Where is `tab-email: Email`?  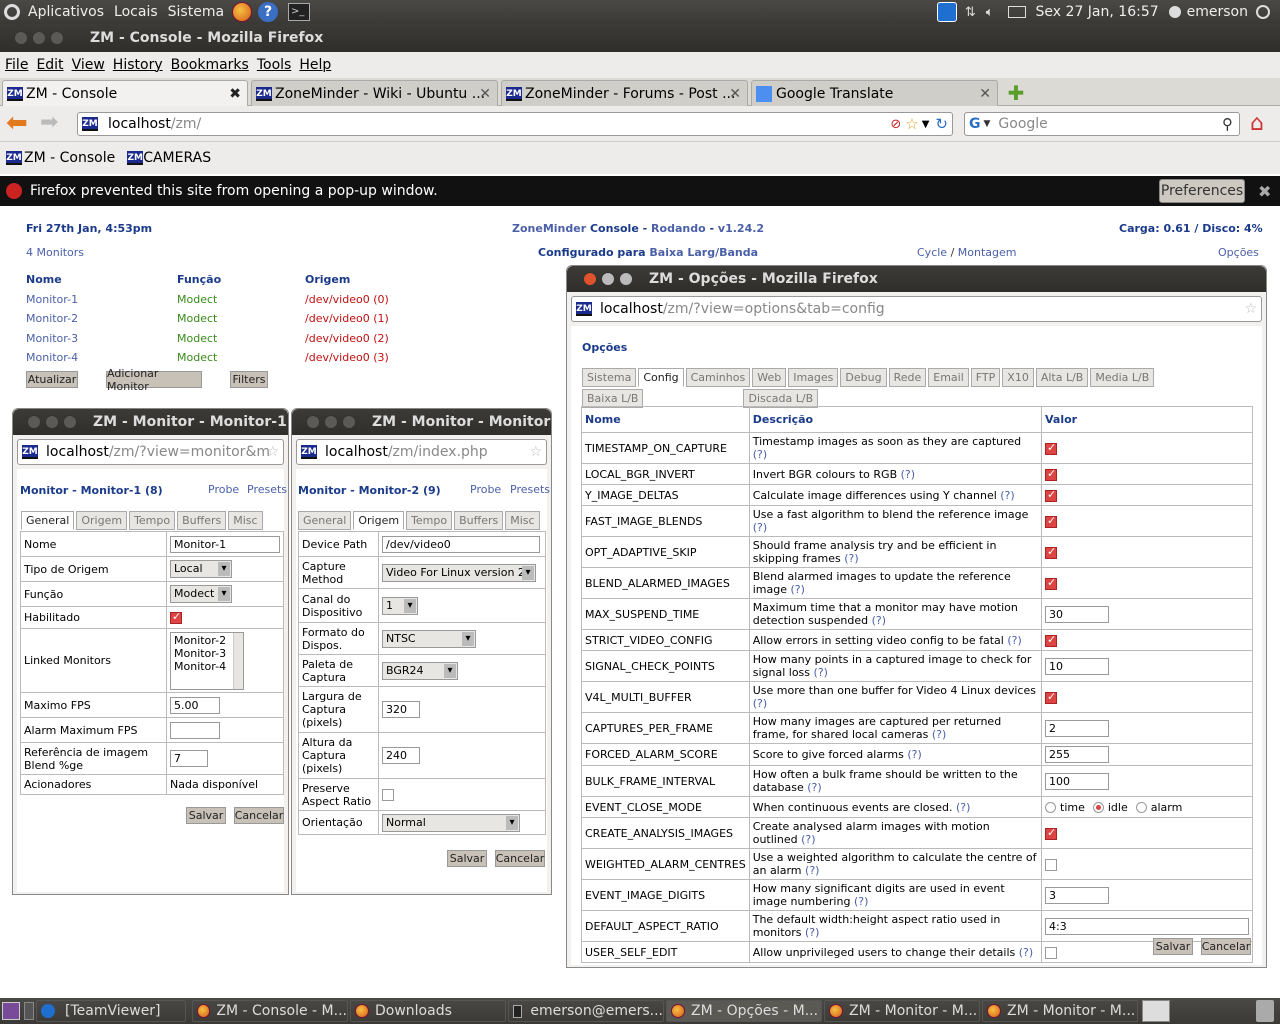
tab-email: Email is located at coordinates (948, 377).